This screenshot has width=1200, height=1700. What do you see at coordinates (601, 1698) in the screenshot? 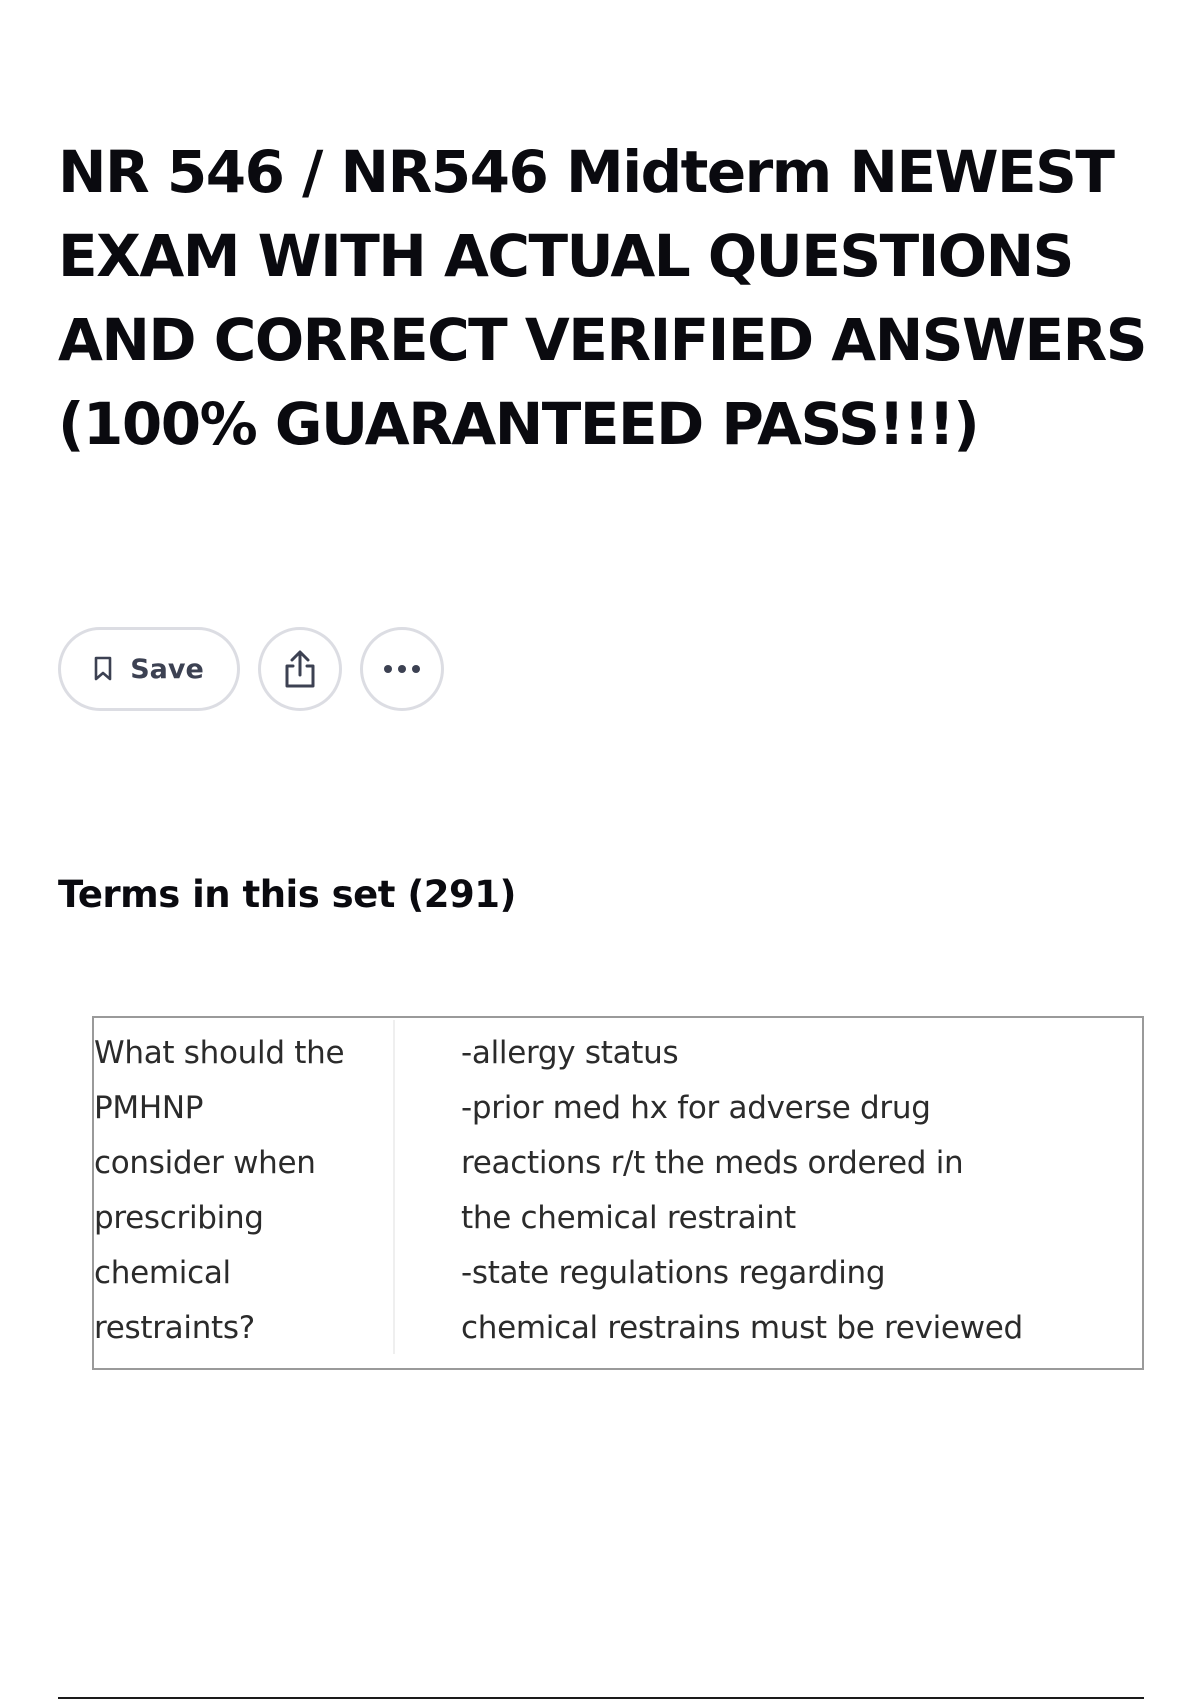
I see `bottom-divider` at bounding box center [601, 1698].